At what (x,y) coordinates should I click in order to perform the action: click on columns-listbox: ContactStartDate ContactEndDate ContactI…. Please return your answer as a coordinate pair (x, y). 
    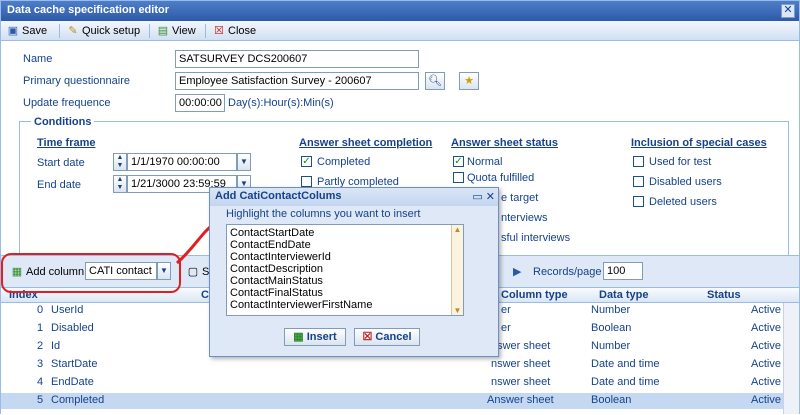
    Looking at the image, I should click on (345, 270).